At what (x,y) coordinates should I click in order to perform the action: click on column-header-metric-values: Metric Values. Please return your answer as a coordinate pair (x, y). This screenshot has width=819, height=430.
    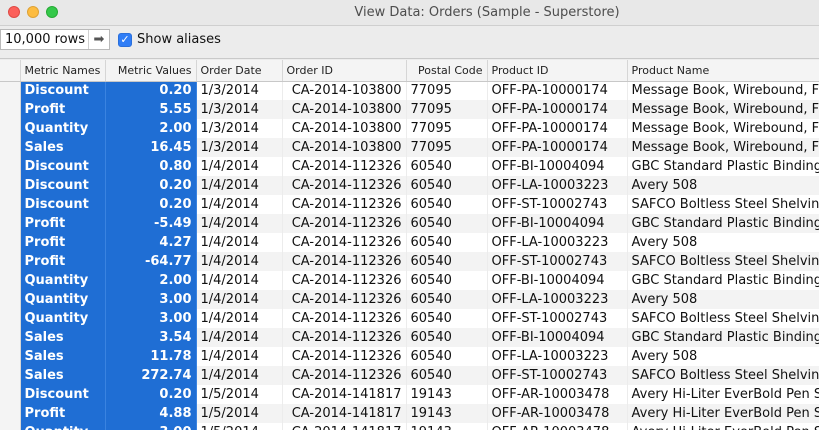
    Looking at the image, I should click on (151, 71).